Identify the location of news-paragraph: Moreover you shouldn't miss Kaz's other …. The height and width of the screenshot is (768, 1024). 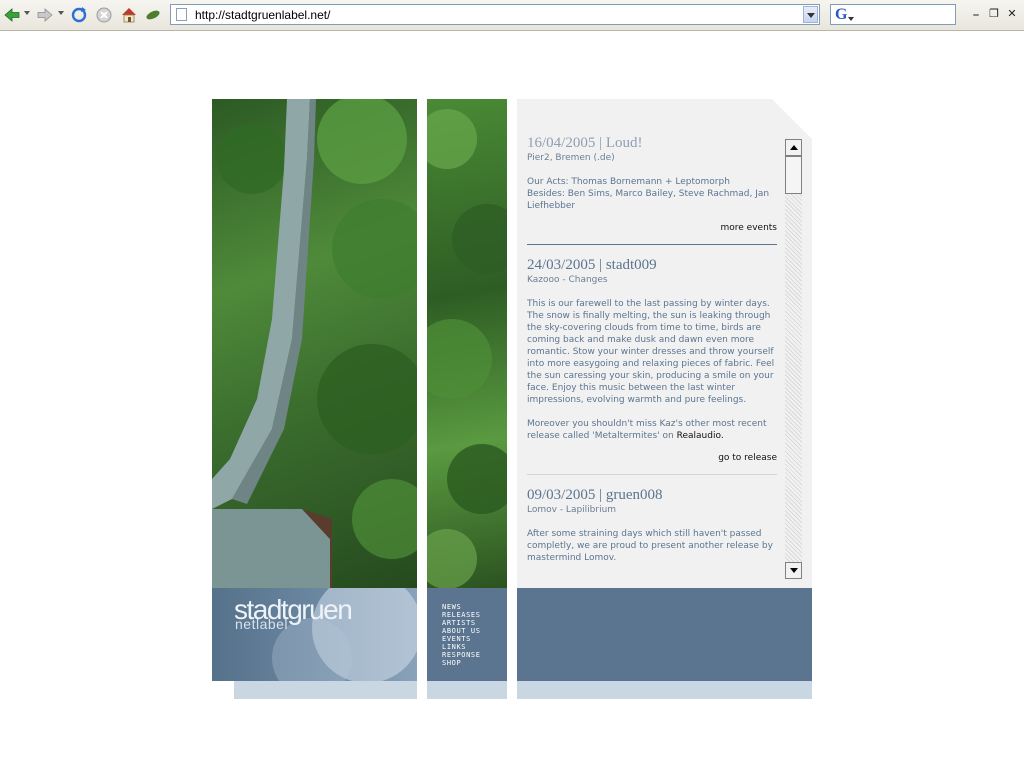
(647, 430).